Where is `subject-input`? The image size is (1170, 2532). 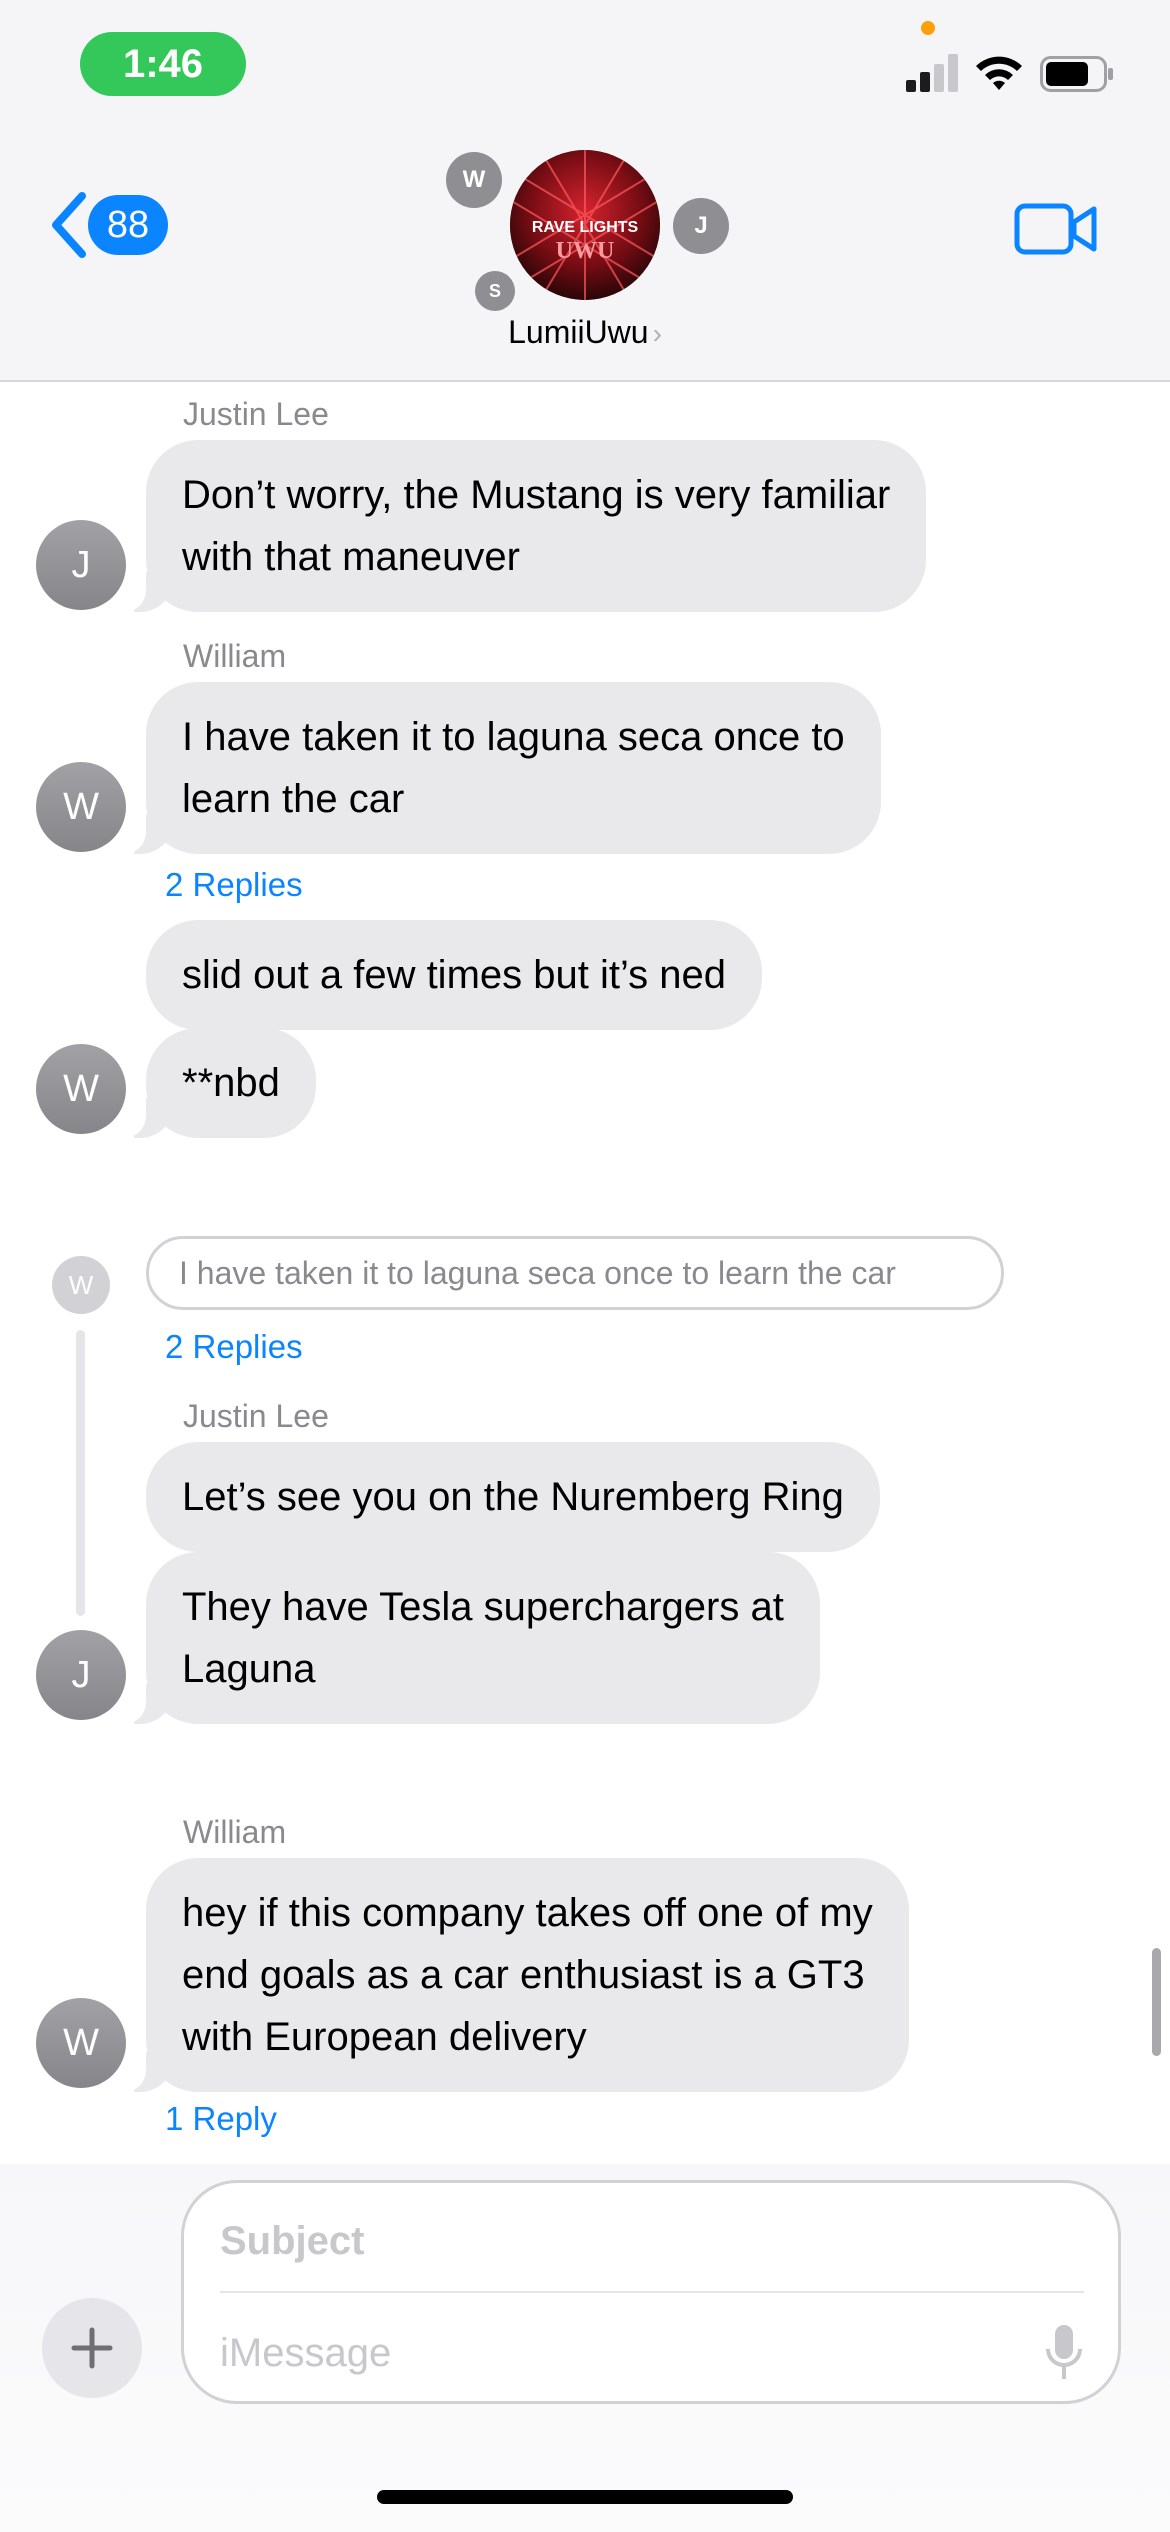 subject-input is located at coordinates (635, 2241).